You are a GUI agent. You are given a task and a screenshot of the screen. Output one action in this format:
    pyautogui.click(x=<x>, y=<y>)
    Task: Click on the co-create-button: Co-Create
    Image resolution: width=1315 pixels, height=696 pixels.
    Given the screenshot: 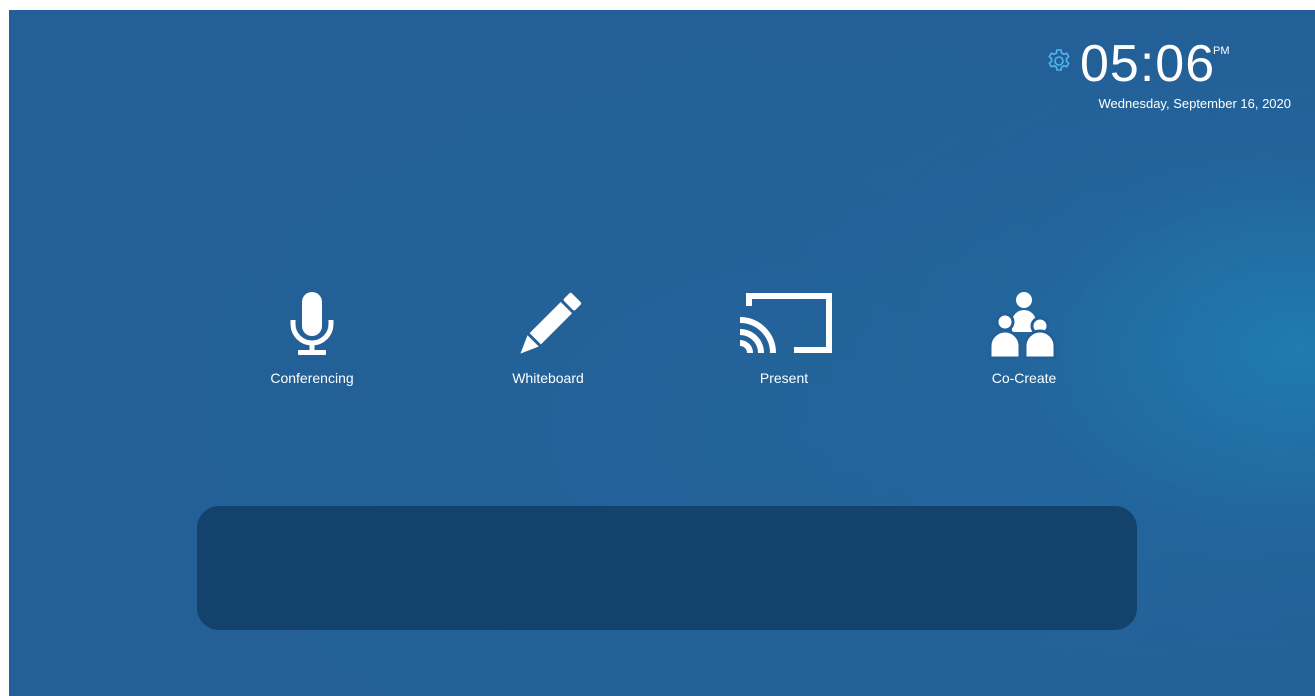 What is the action you would take?
    pyautogui.click(x=1024, y=345)
    